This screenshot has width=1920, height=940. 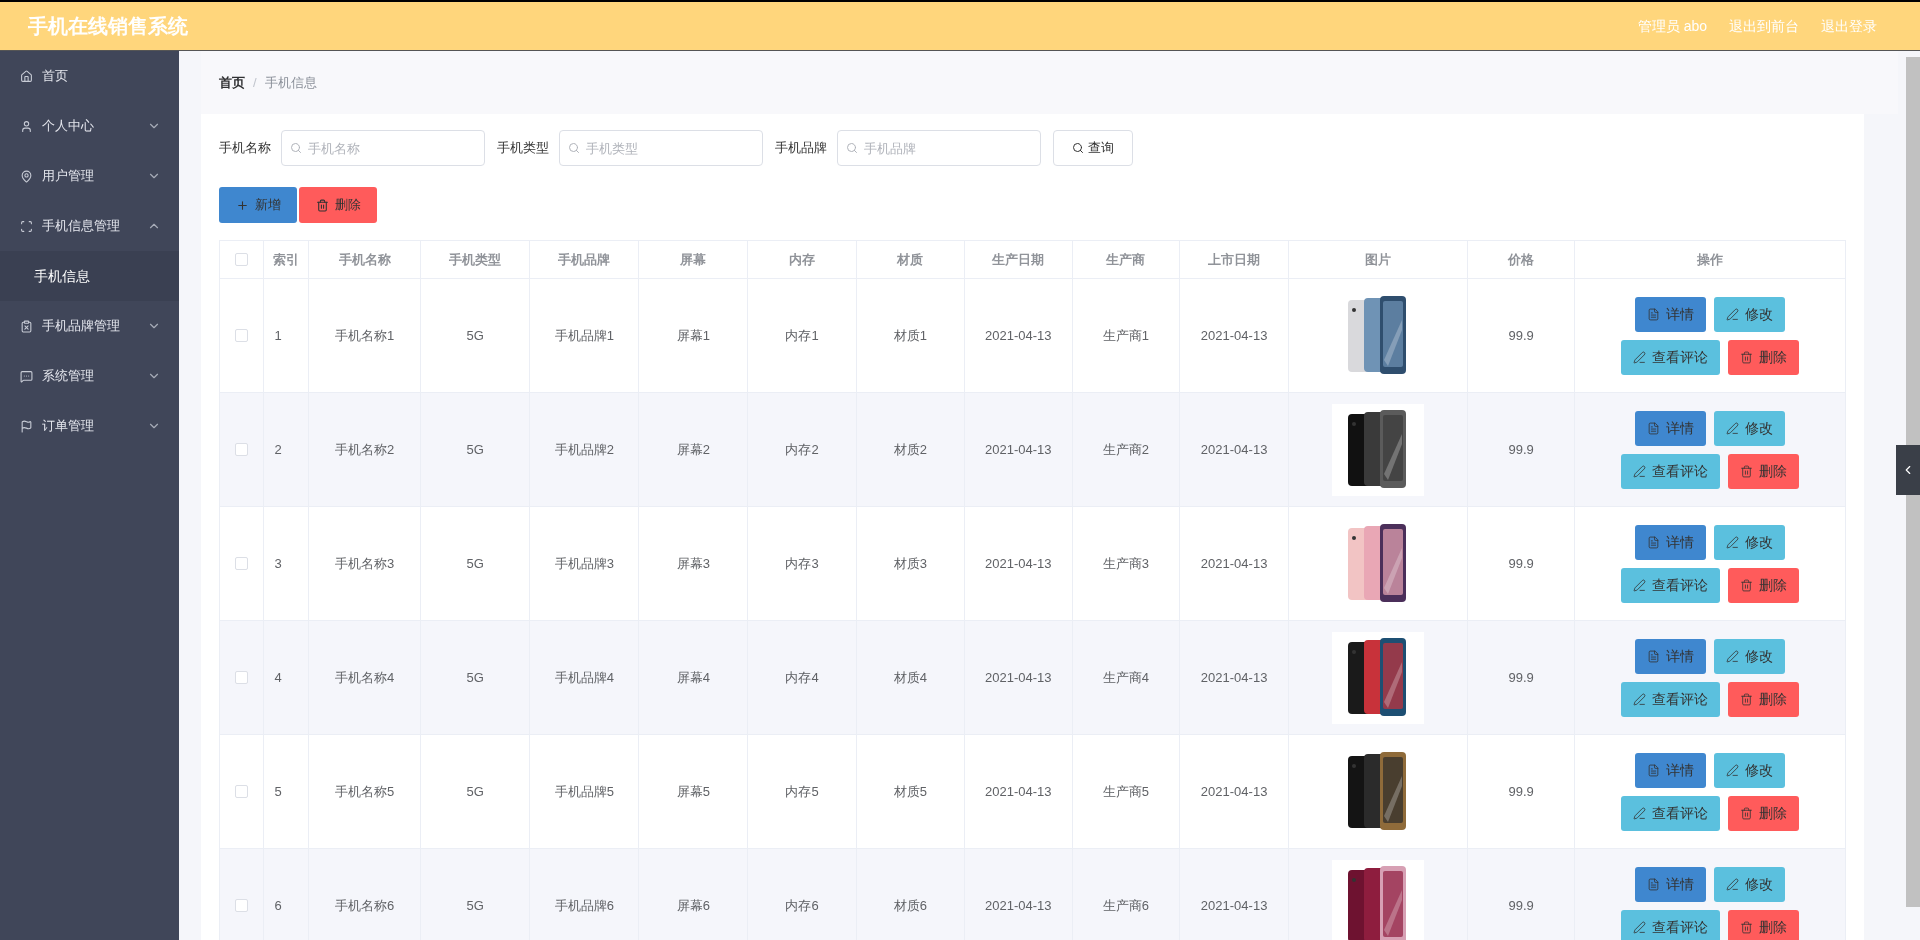 I want to click on field-label: 手机名称, so click(x=245, y=148).